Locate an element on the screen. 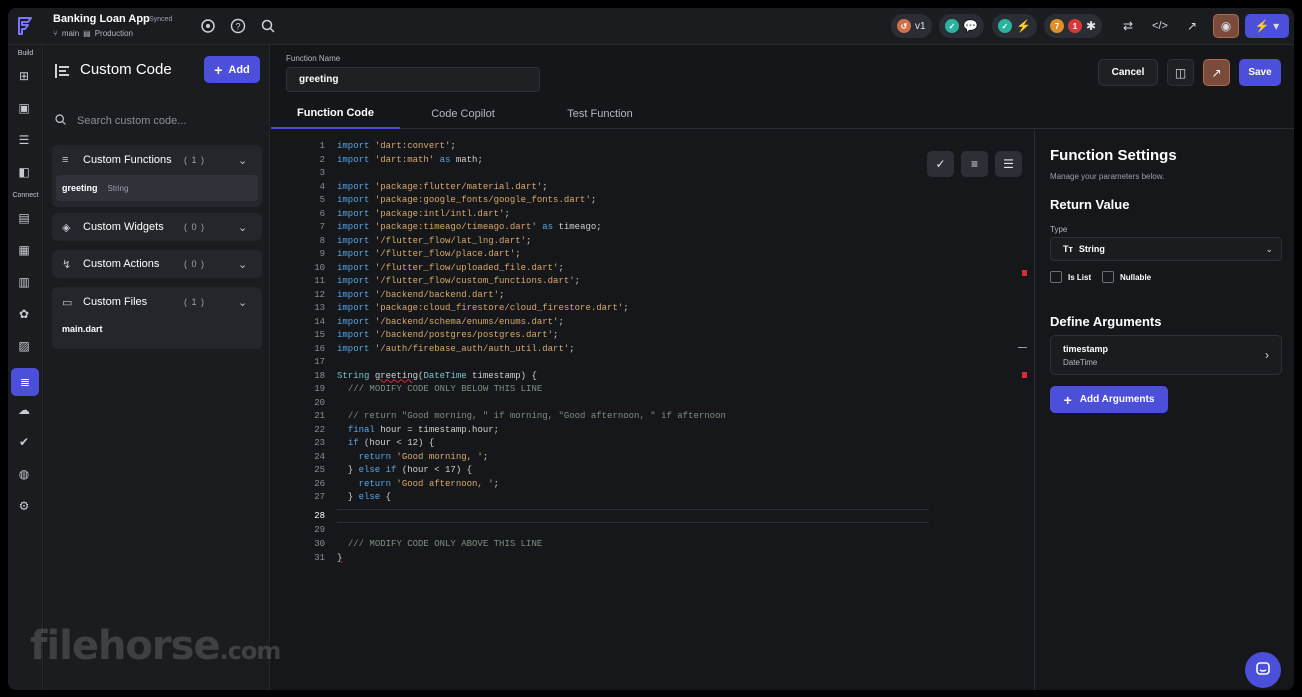 The image size is (1302, 697). deploy-pill: ✓ ⚡ is located at coordinates (1014, 26).